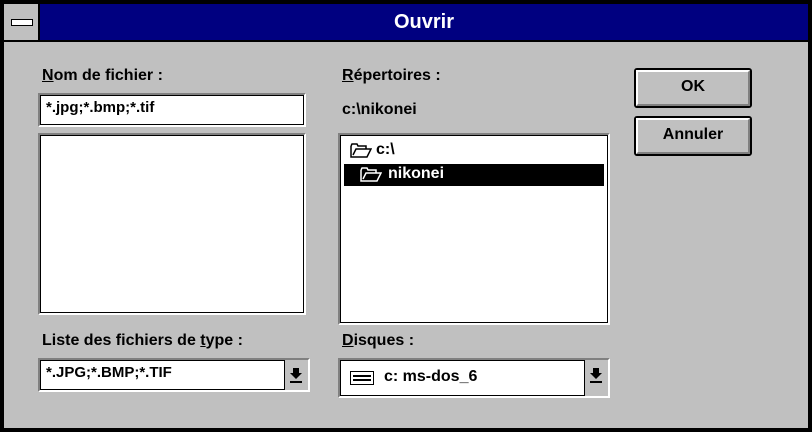 This screenshot has width=812, height=432. What do you see at coordinates (416, 173) in the screenshot?
I see `directory-item-label: nikonei` at bounding box center [416, 173].